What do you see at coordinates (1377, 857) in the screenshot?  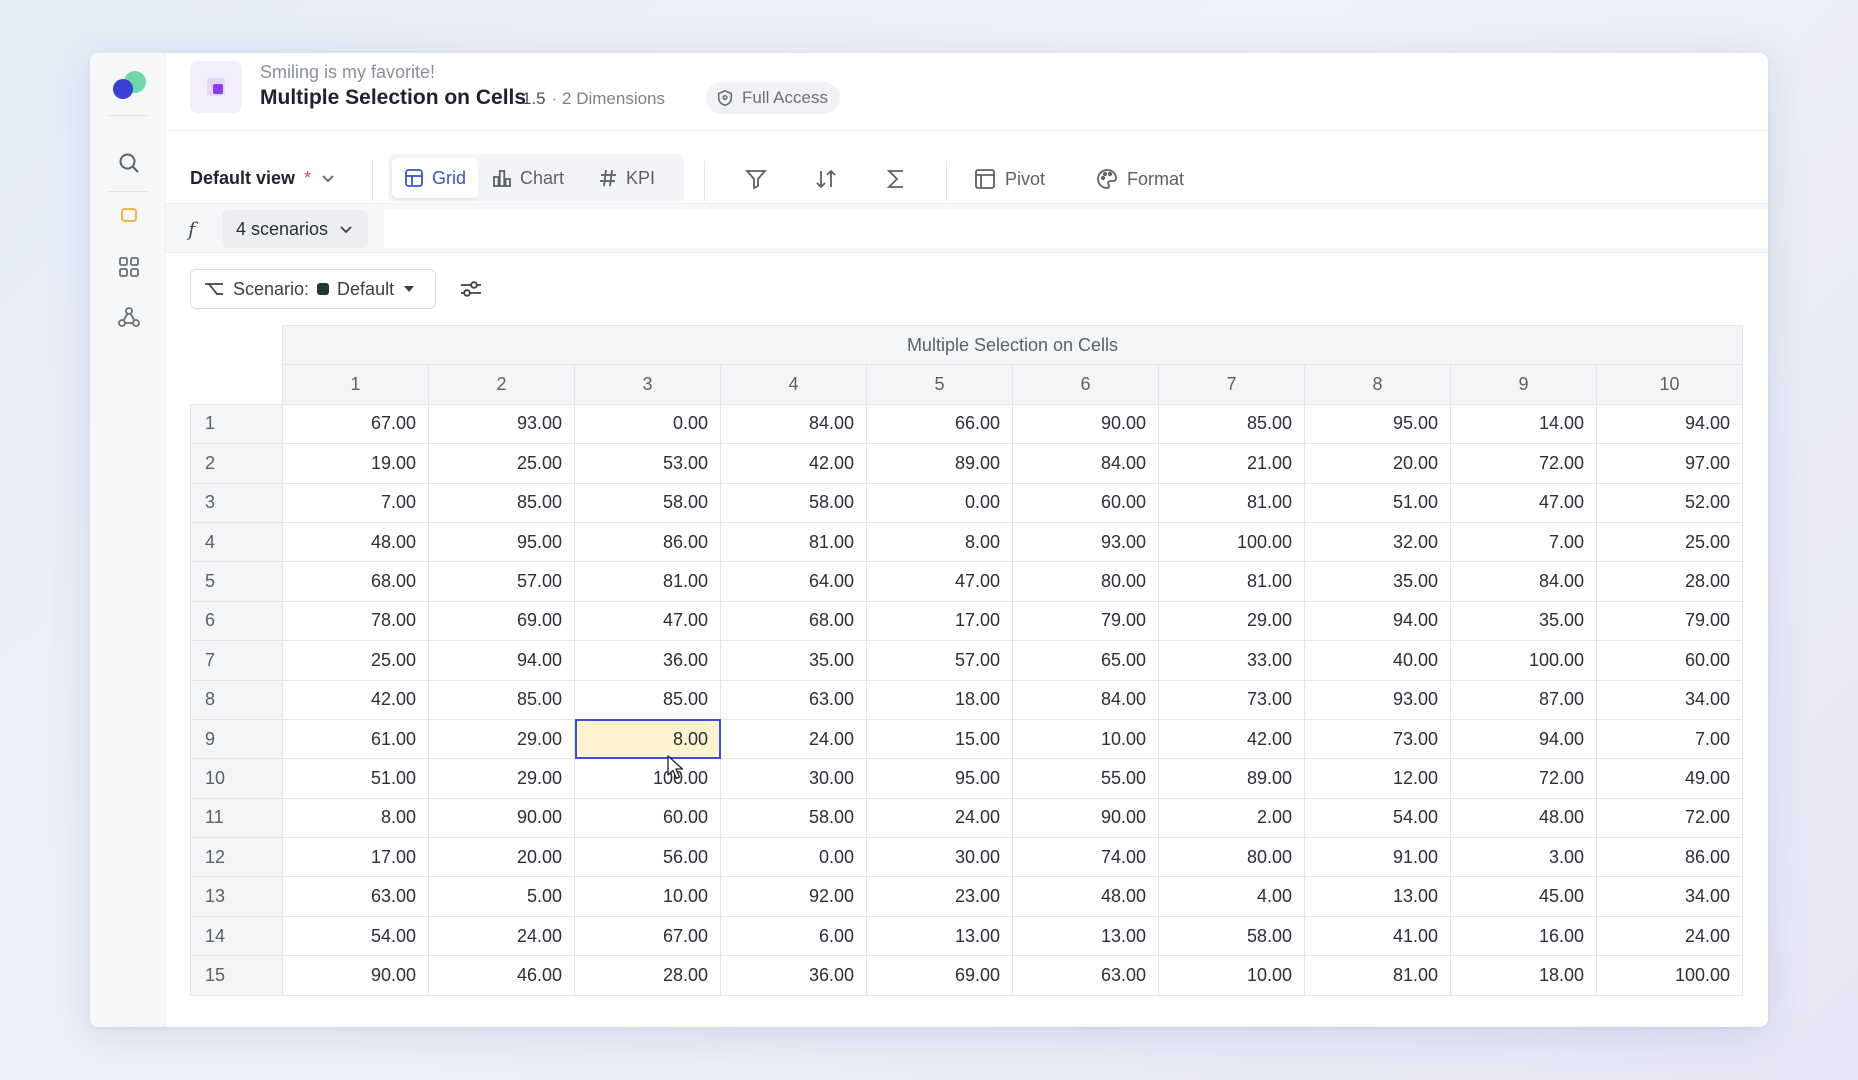 I see `grid-cell: 91.00` at bounding box center [1377, 857].